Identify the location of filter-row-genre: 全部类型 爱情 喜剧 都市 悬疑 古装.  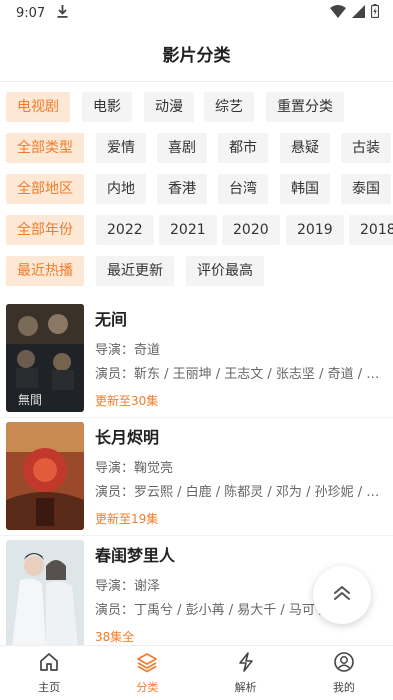
(196, 149).